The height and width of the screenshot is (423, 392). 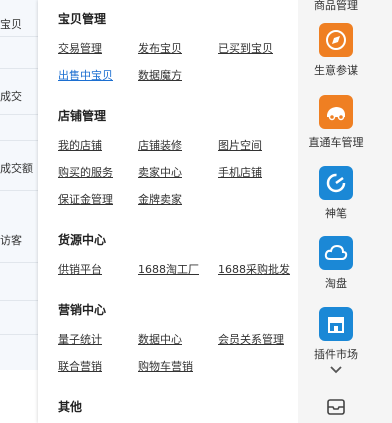 I want to click on tool-label: 淘盘, so click(x=336, y=283).